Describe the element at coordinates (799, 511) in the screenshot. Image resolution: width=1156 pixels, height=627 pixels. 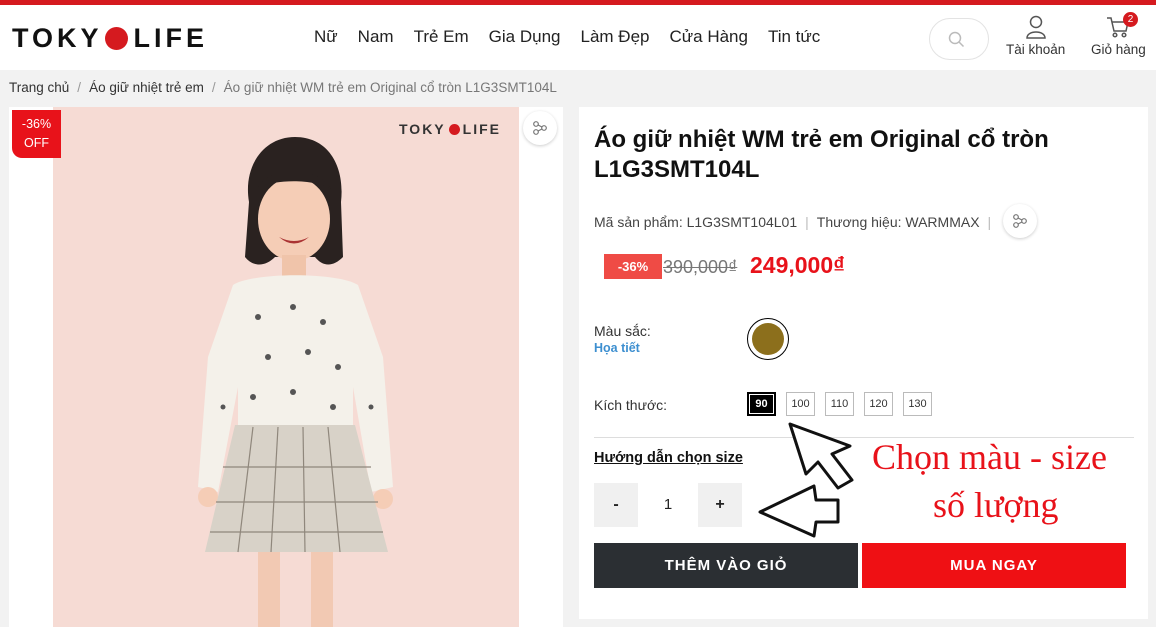
I see `arrow-left-icon` at that location.